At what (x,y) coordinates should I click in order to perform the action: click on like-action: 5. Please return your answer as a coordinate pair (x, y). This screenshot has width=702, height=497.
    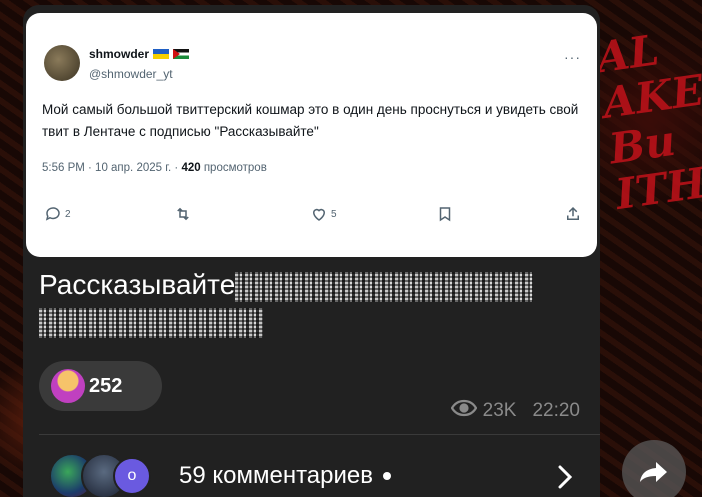
    Looking at the image, I should click on (323, 214).